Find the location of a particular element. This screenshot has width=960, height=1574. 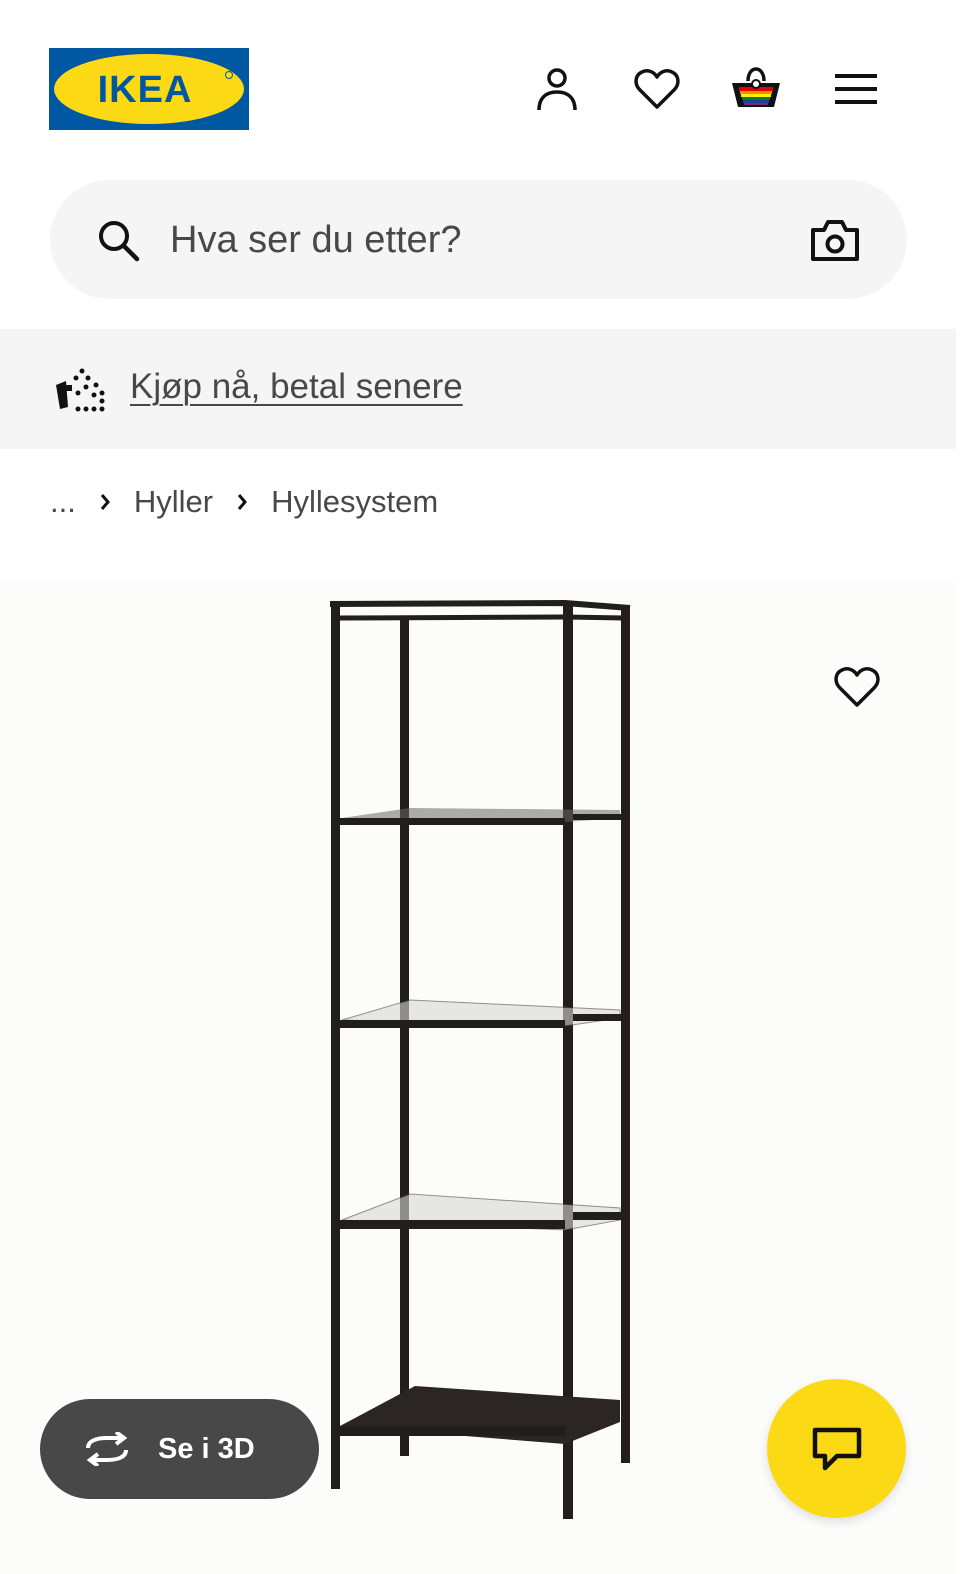

profile-button is located at coordinates (557, 89).